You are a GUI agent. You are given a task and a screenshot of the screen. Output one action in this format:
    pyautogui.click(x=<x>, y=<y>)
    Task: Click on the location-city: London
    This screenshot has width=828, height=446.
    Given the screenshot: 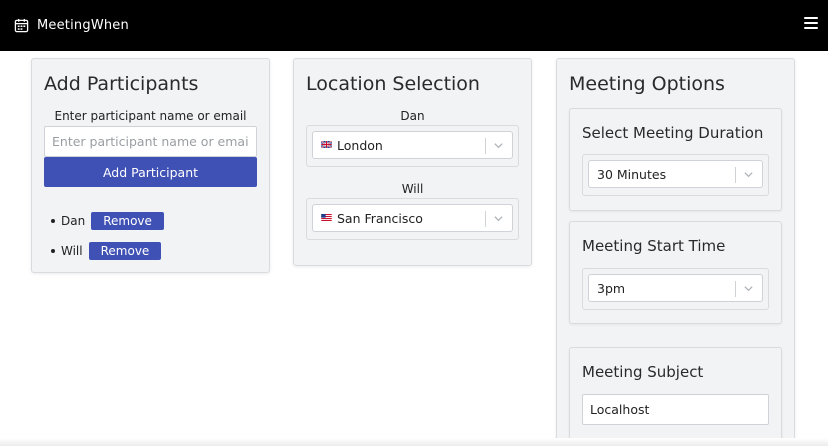 What is the action you would take?
    pyautogui.click(x=360, y=145)
    